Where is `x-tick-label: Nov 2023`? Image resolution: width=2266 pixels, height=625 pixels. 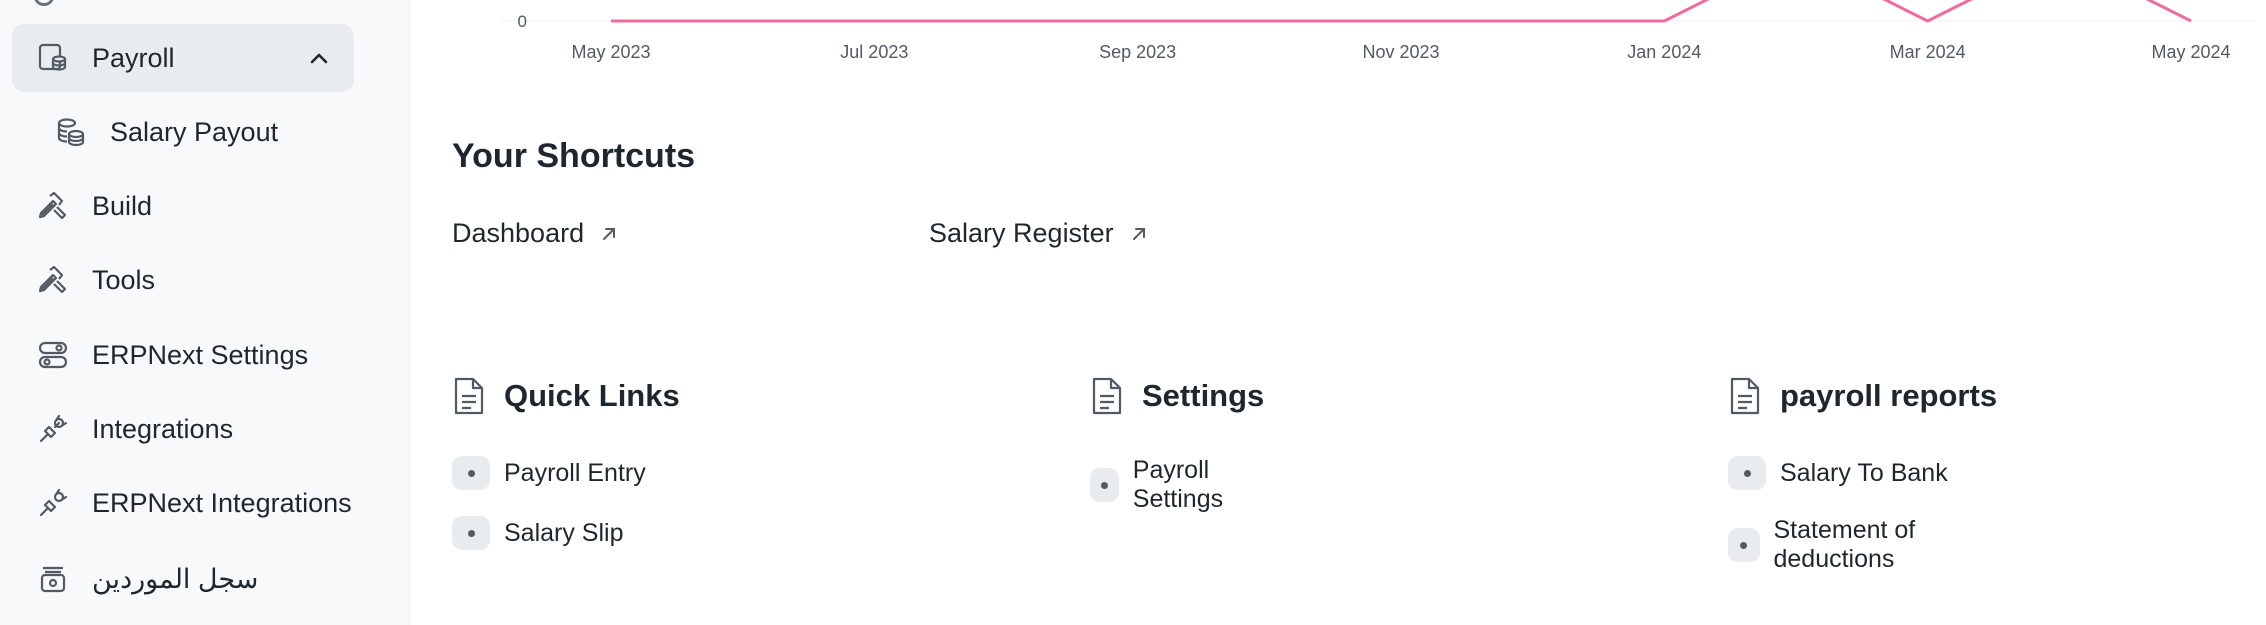
x-tick-label: Nov 2023 is located at coordinates (1400, 52).